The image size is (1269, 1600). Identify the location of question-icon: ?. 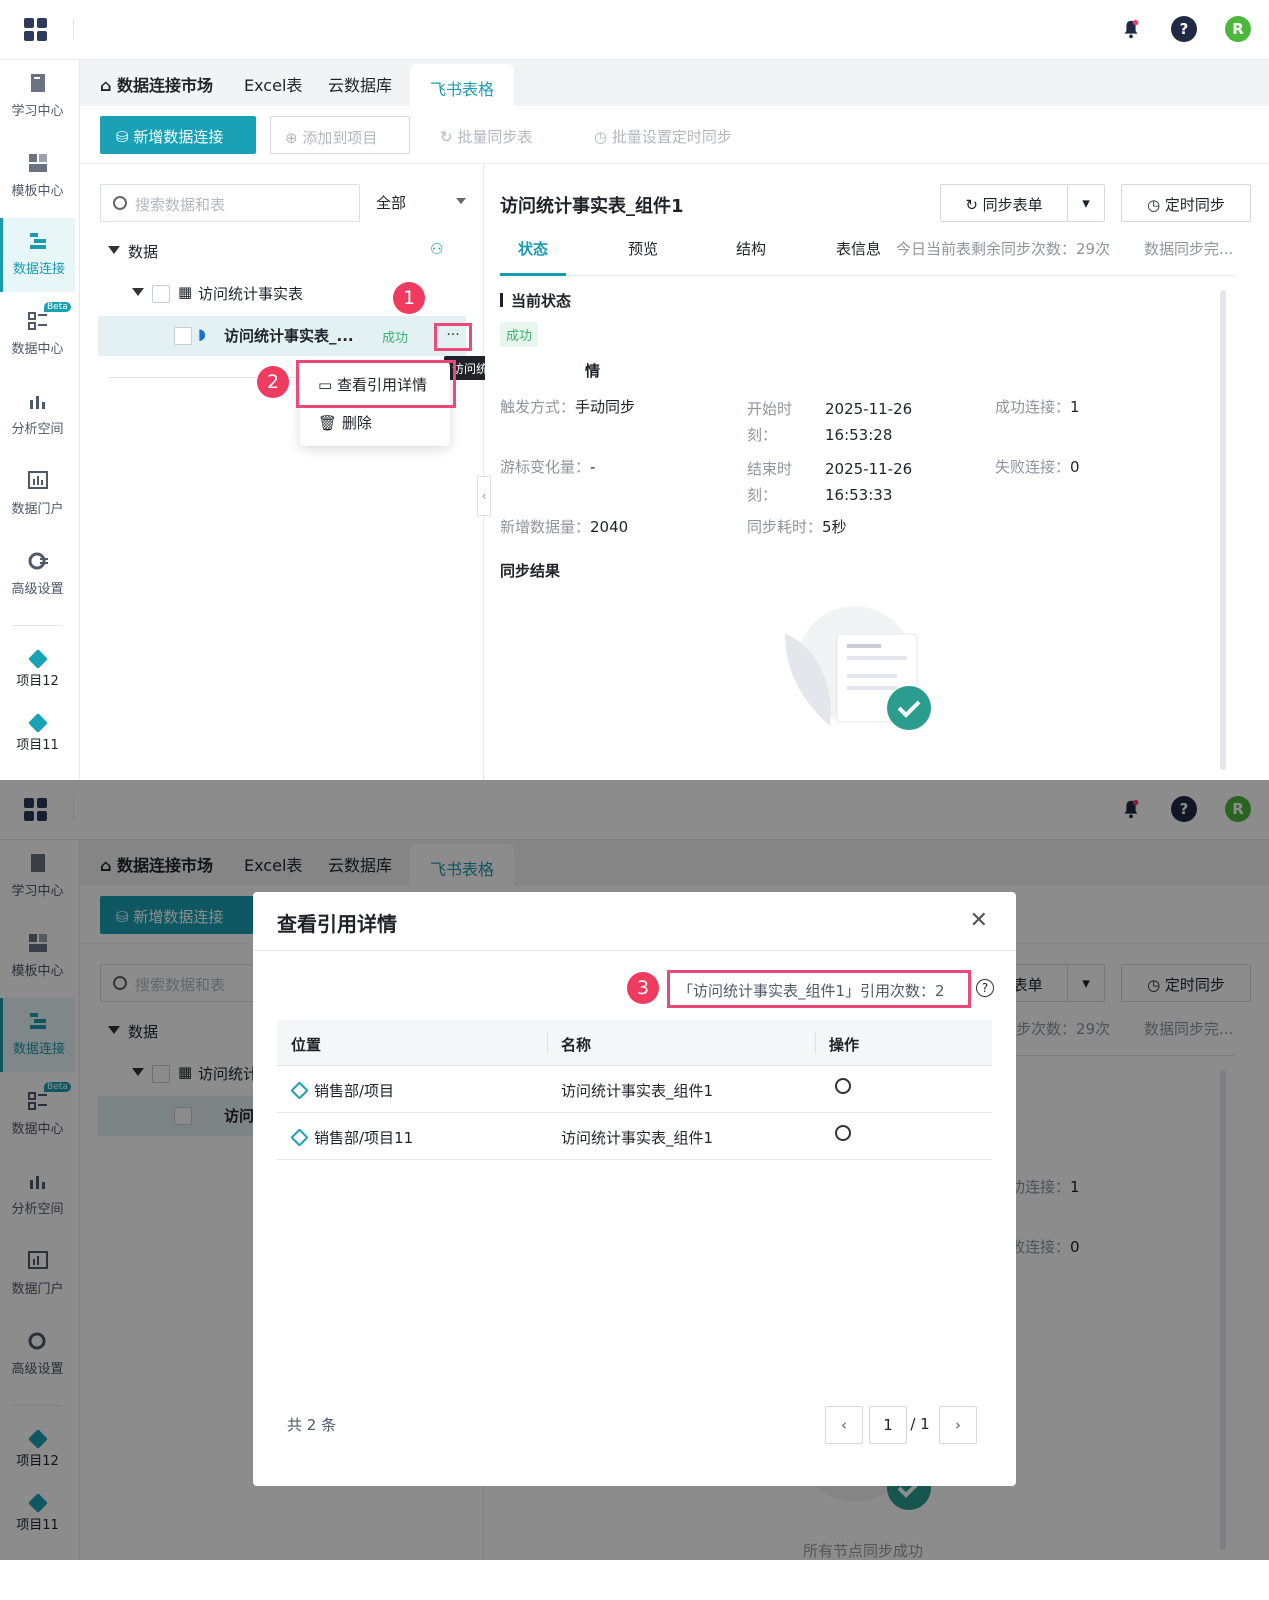
(985, 988).